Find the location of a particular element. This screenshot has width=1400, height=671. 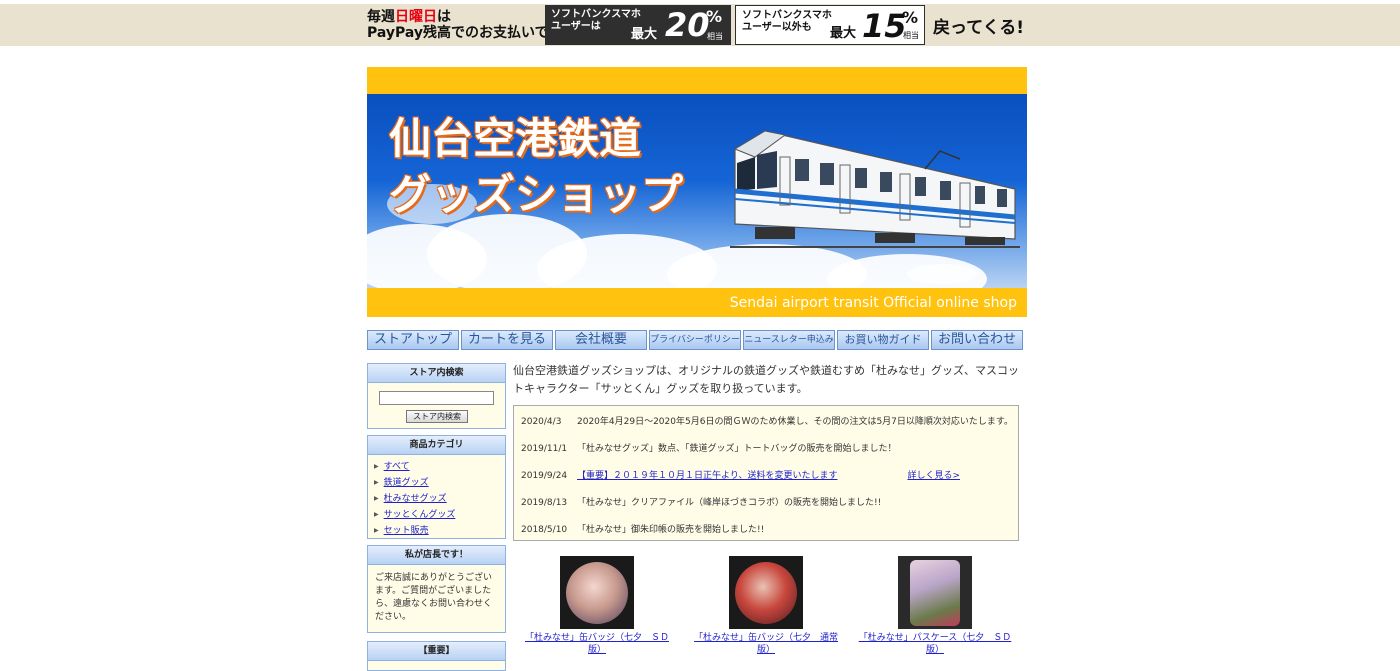

product-name-link: 「杜みなせ」缶バッジ（七夕 通常 版） is located at coordinates (766, 644).